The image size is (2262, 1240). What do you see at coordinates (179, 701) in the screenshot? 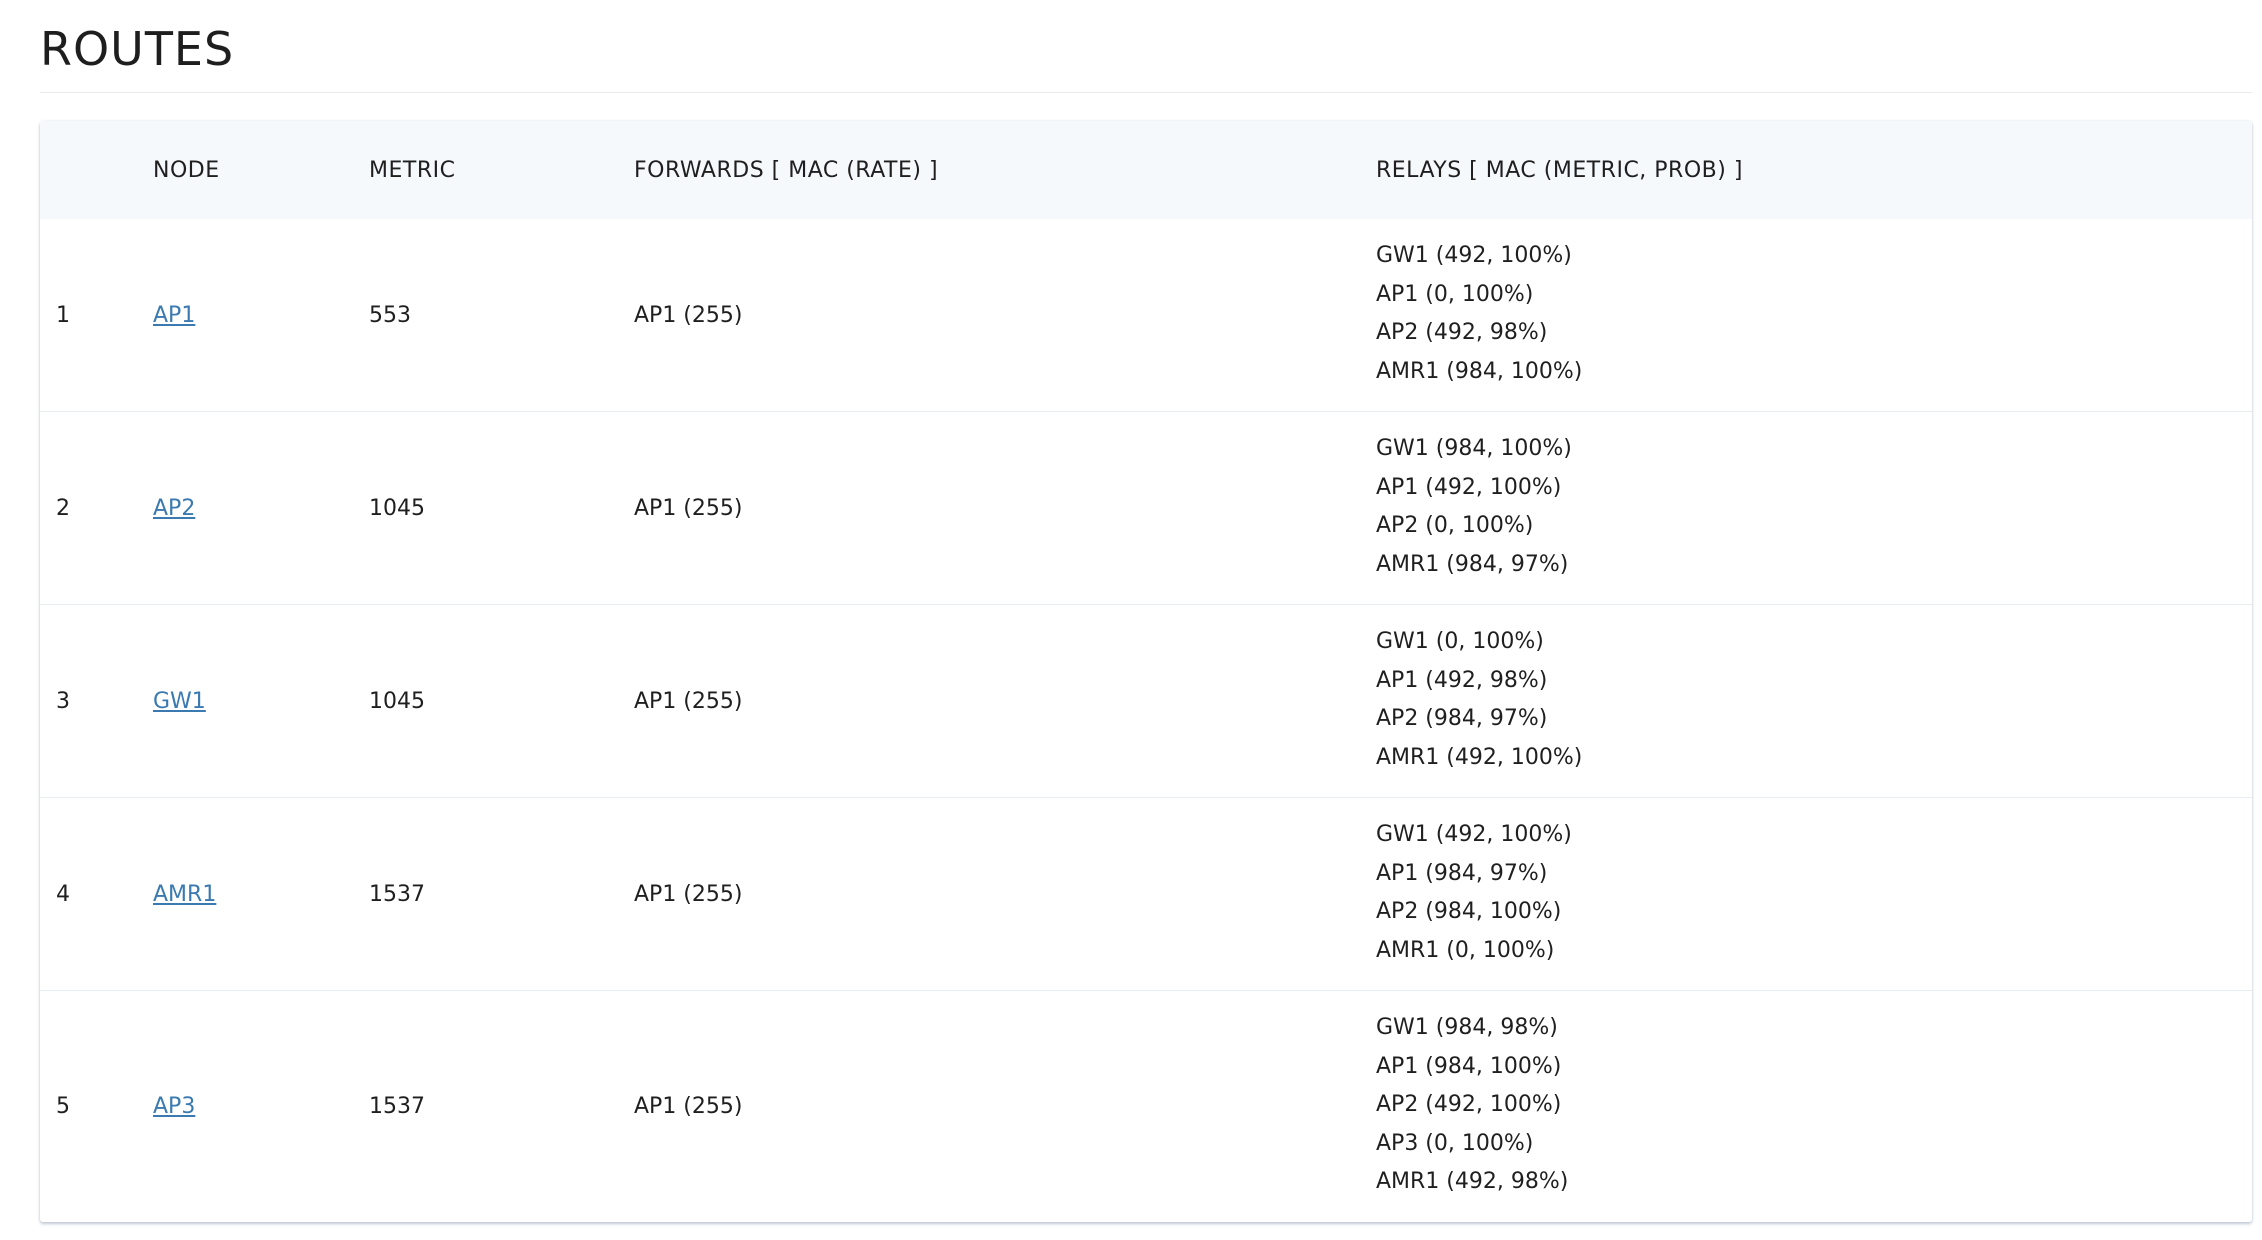
I see `node-link: GW1` at bounding box center [179, 701].